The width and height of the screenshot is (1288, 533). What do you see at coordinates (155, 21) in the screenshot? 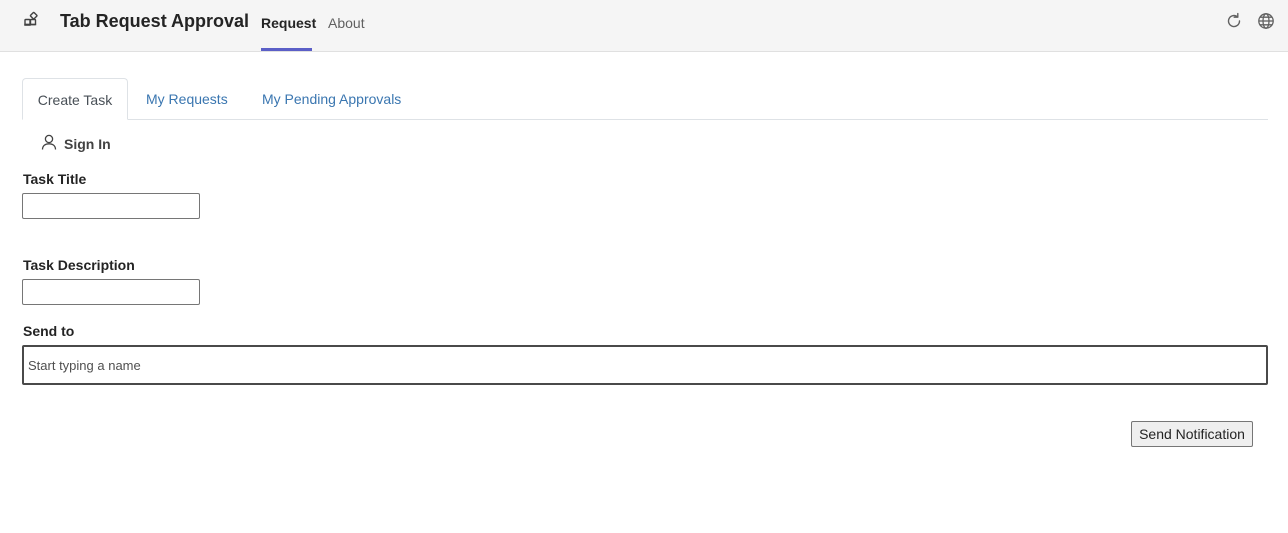
I see `app-title: Tab Request Approval` at bounding box center [155, 21].